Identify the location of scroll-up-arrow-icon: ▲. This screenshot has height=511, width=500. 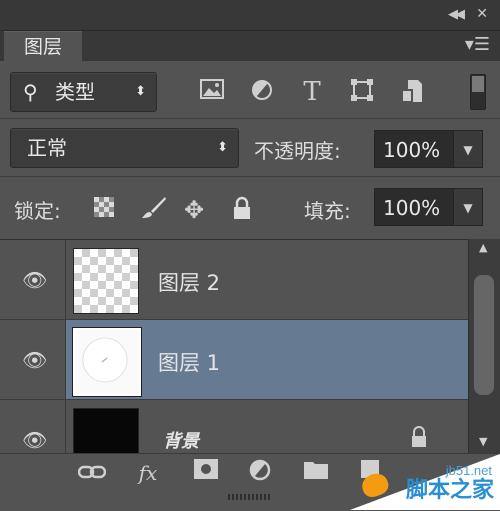
(483, 247).